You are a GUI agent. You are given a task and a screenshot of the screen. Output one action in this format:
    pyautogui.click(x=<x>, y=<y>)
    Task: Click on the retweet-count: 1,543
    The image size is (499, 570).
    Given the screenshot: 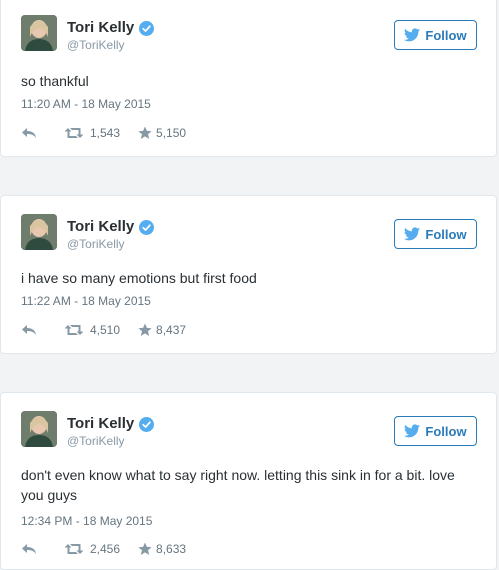 What is the action you would take?
    pyautogui.click(x=105, y=133)
    